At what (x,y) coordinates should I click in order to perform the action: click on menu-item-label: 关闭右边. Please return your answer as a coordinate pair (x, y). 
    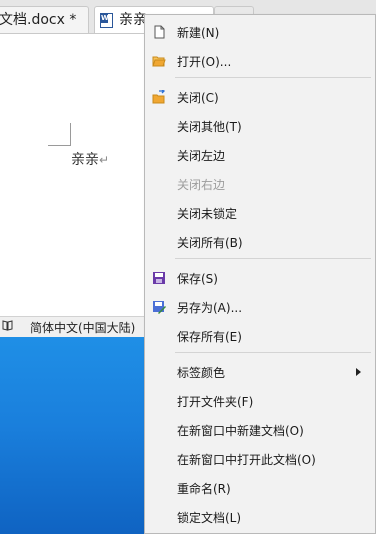
    Looking at the image, I should click on (201, 185).